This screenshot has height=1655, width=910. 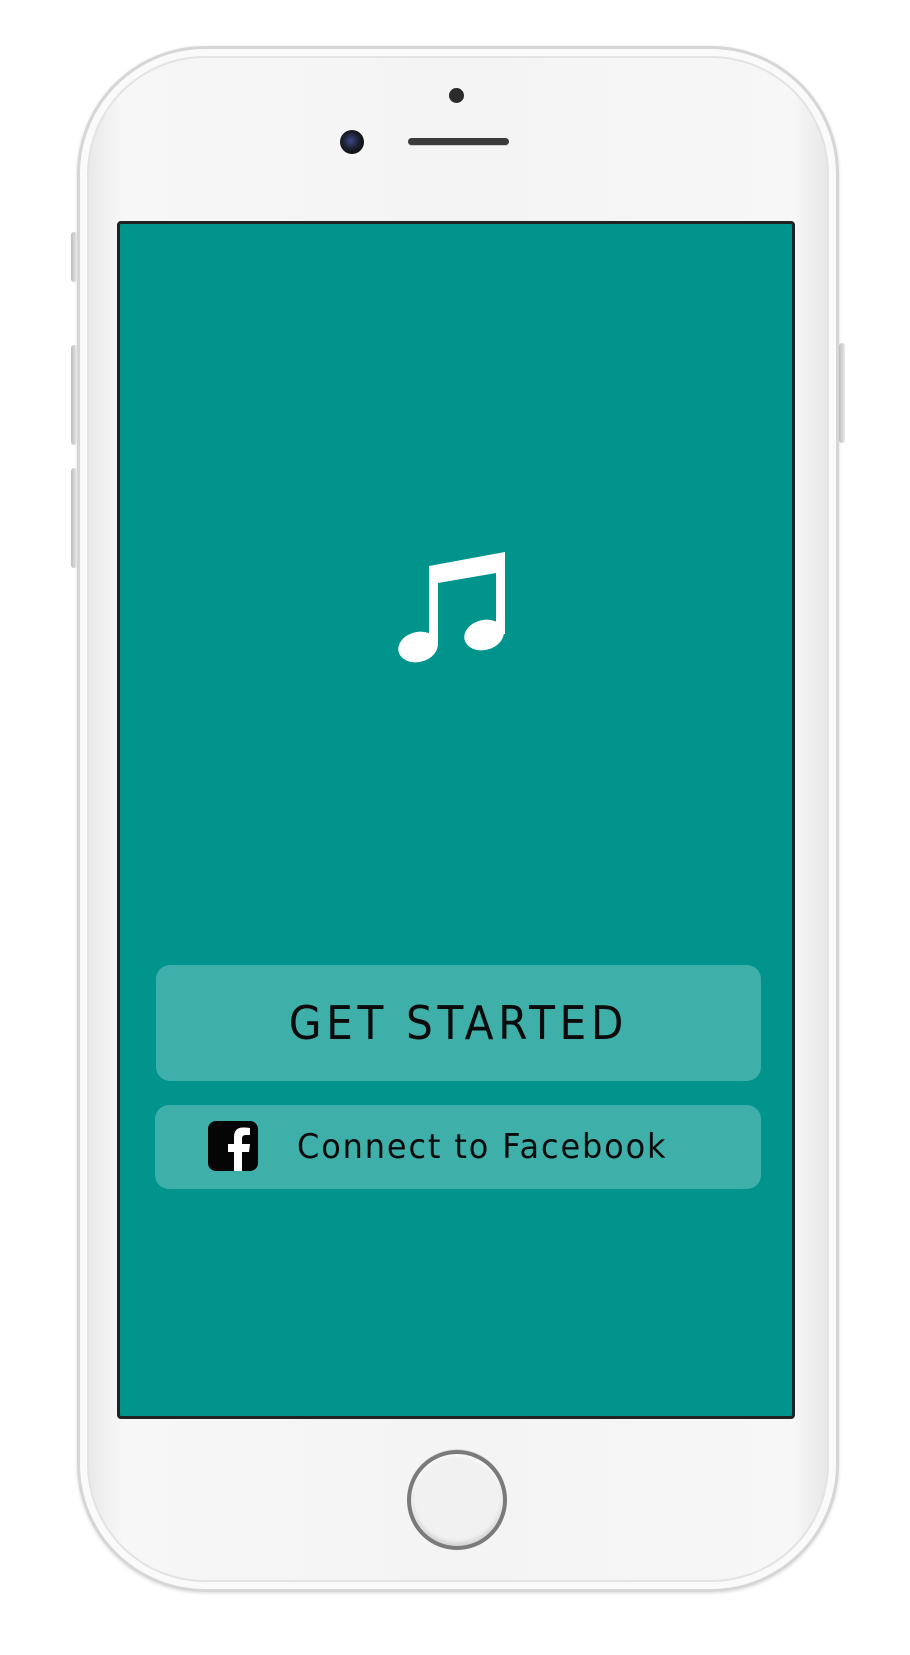 I want to click on get-started-button: GET STARTED, so click(x=458, y=1023).